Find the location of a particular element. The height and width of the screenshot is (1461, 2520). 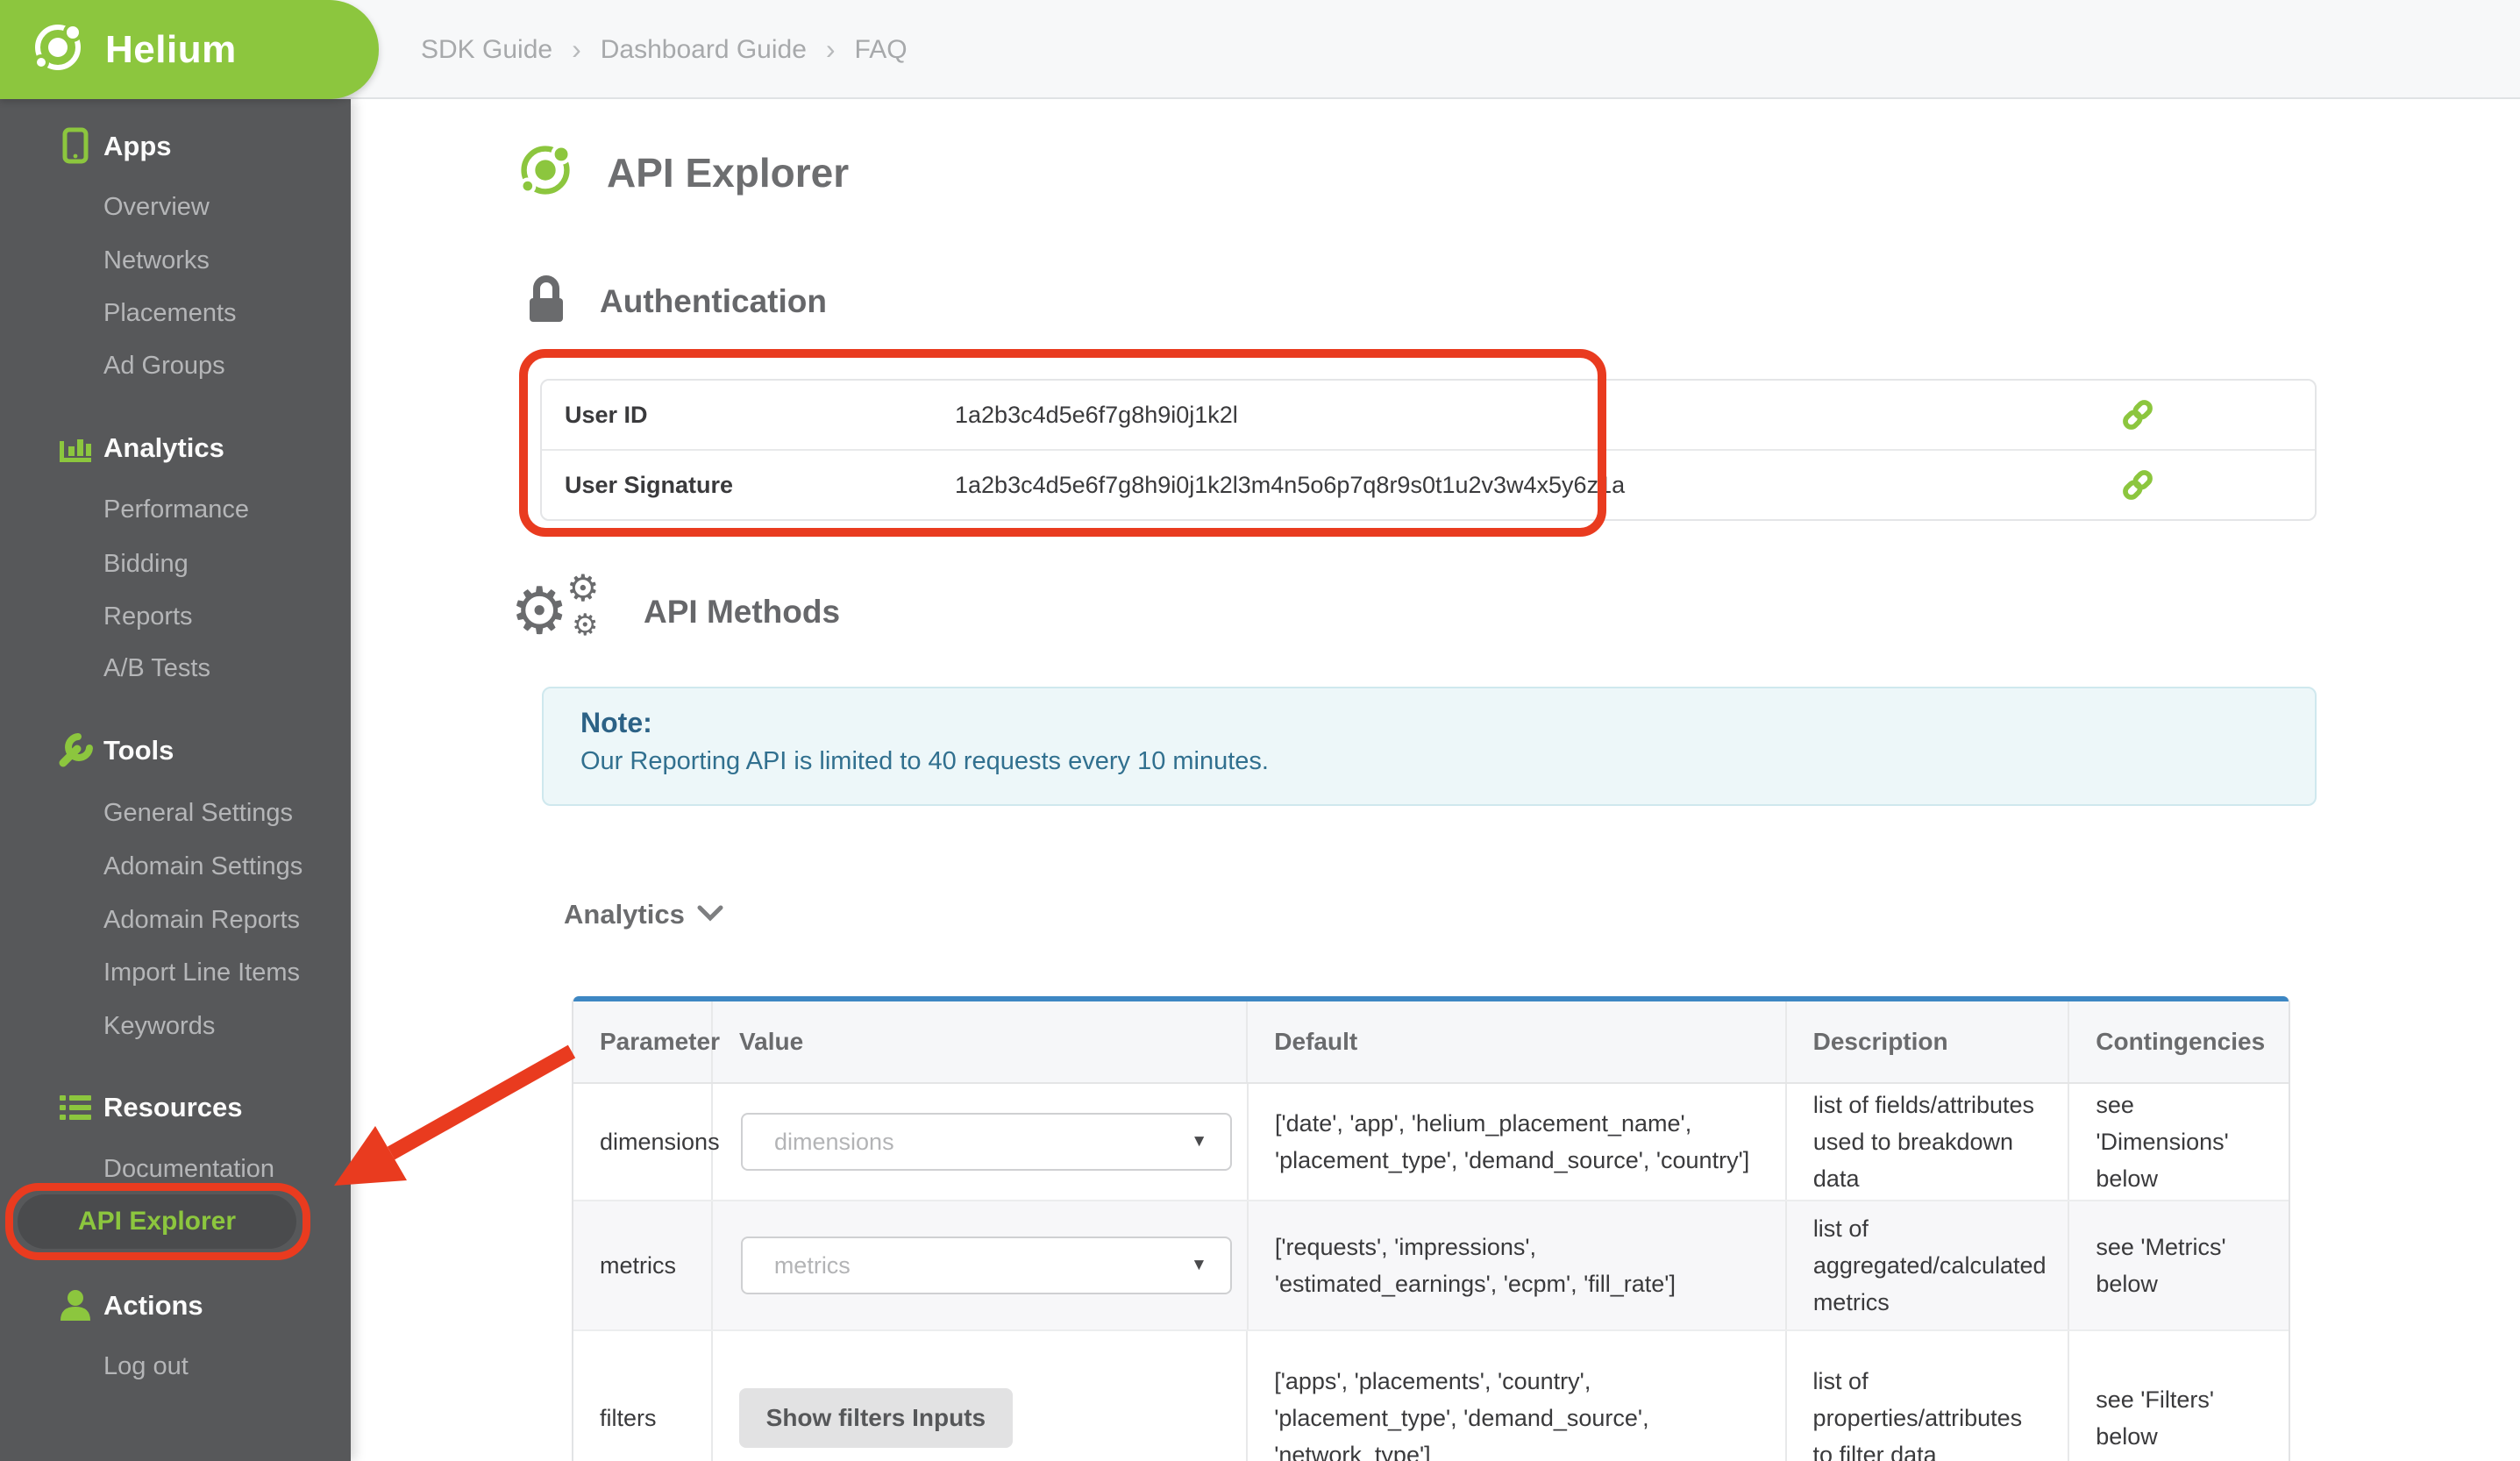

dimensions-select: dimensions ▼ is located at coordinates (986, 1142).